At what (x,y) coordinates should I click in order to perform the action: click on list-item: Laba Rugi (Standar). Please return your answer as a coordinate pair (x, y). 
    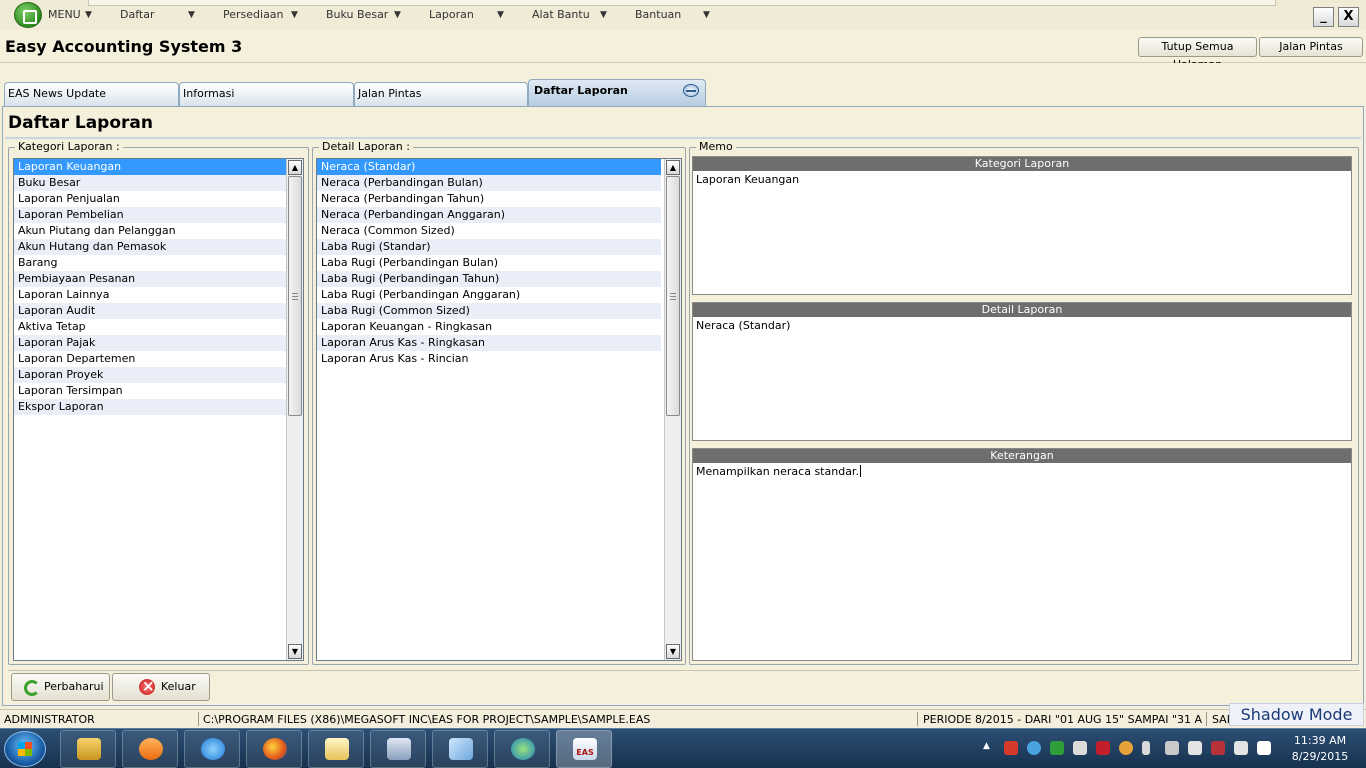
    Looking at the image, I should click on (489, 247).